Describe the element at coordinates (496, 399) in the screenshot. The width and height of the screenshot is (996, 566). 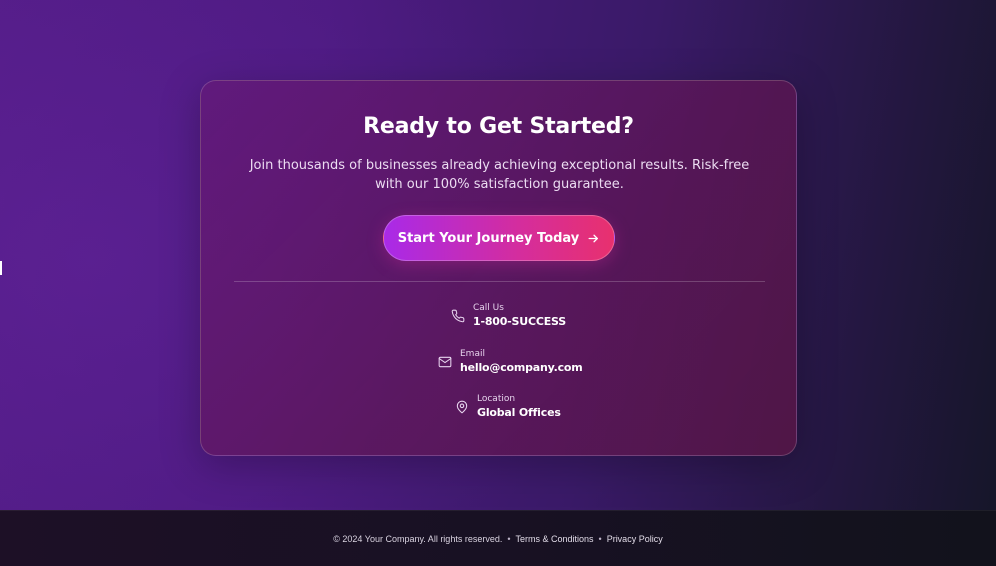
I see `contact-label: Location` at that location.